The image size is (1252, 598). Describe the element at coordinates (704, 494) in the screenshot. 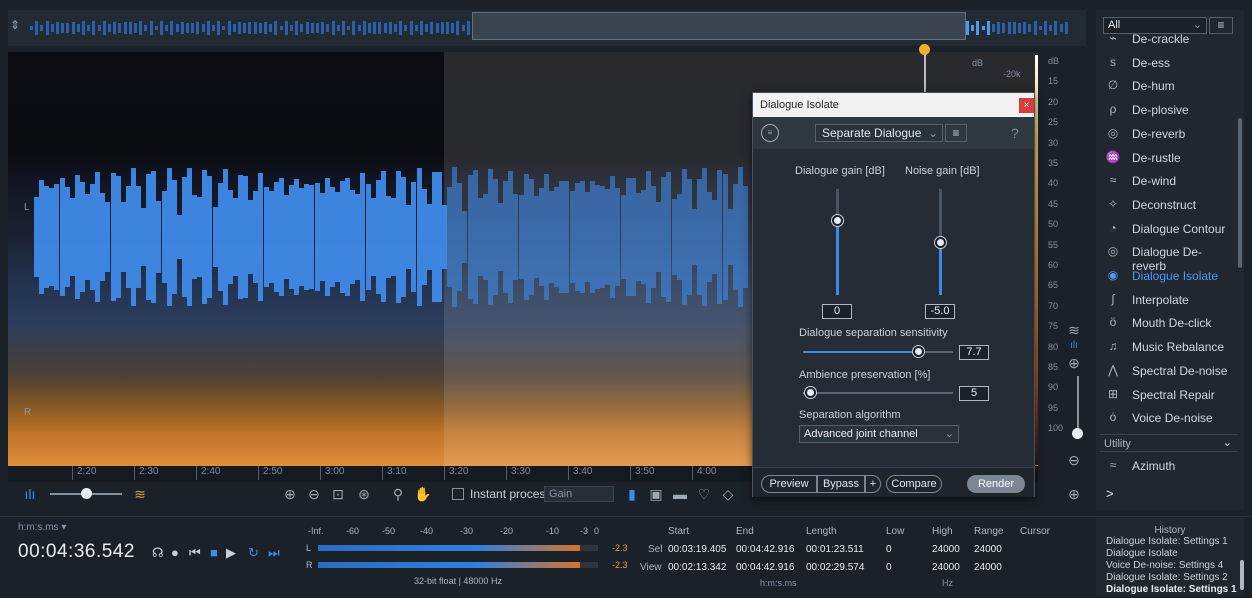

I see `lasso-tool-icon: ♡` at that location.